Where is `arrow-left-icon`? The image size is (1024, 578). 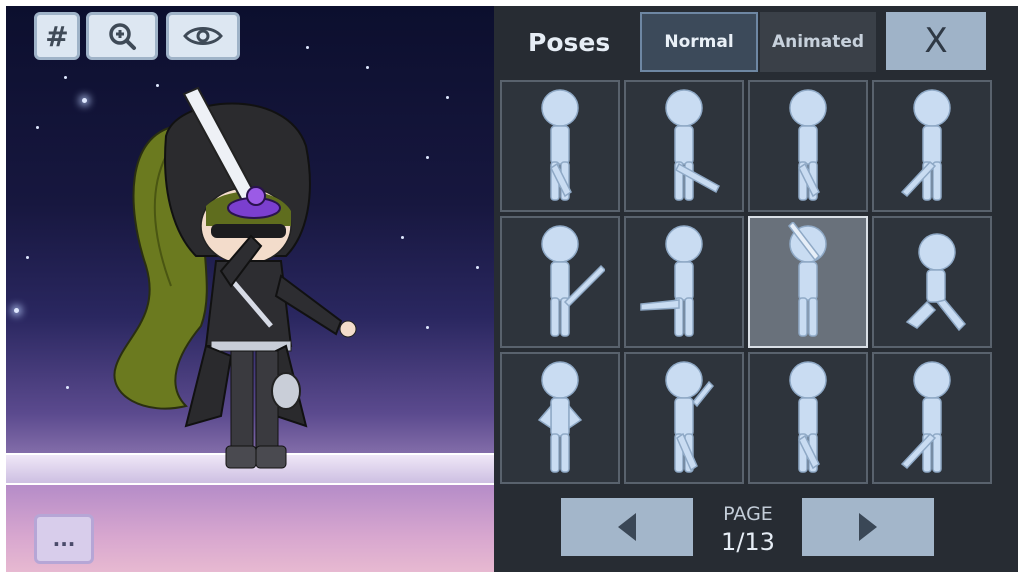
arrow-left-icon is located at coordinates (627, 527).